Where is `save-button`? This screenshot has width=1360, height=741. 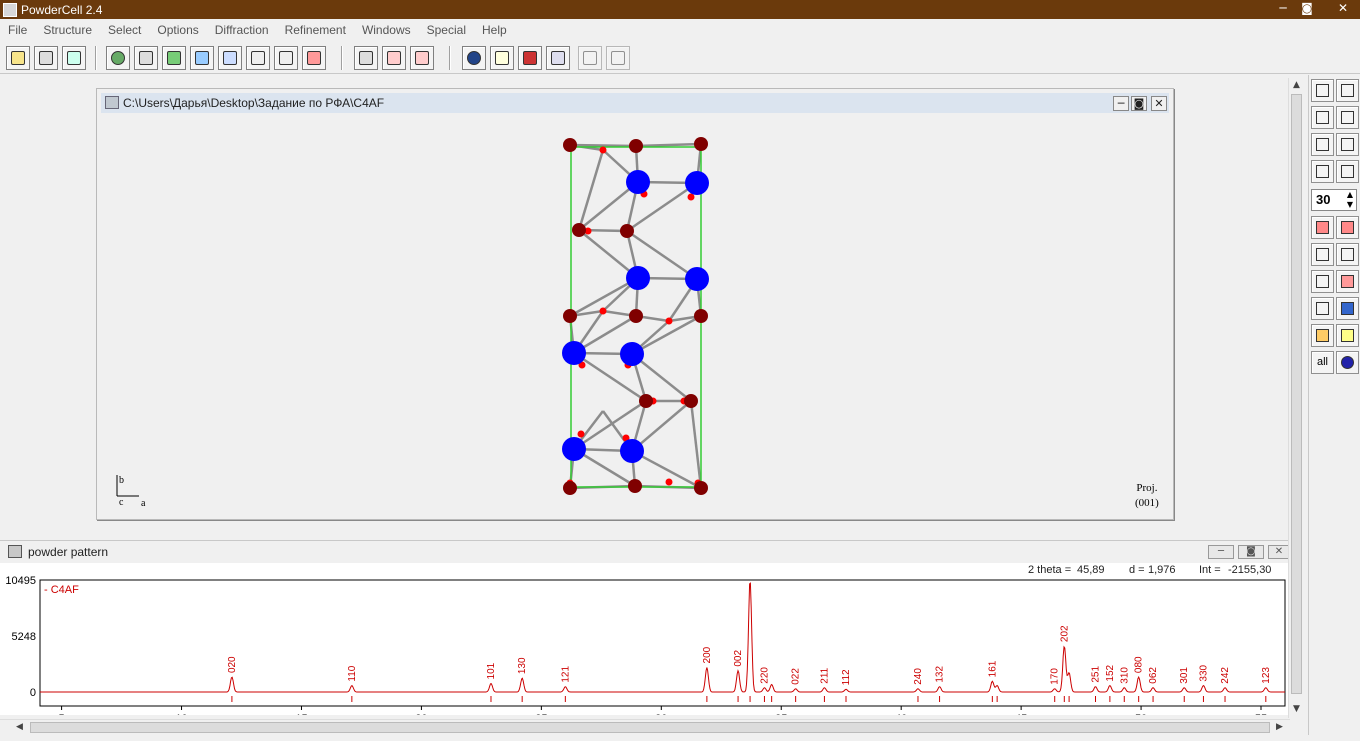
save-button is located at coordinates (46, 58).